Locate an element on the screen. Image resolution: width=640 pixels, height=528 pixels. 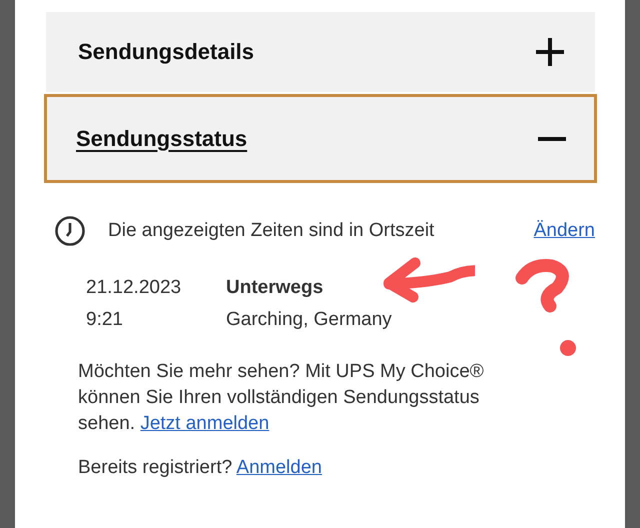
event-location: Garching, Germany is located at coordinates (309, 320).